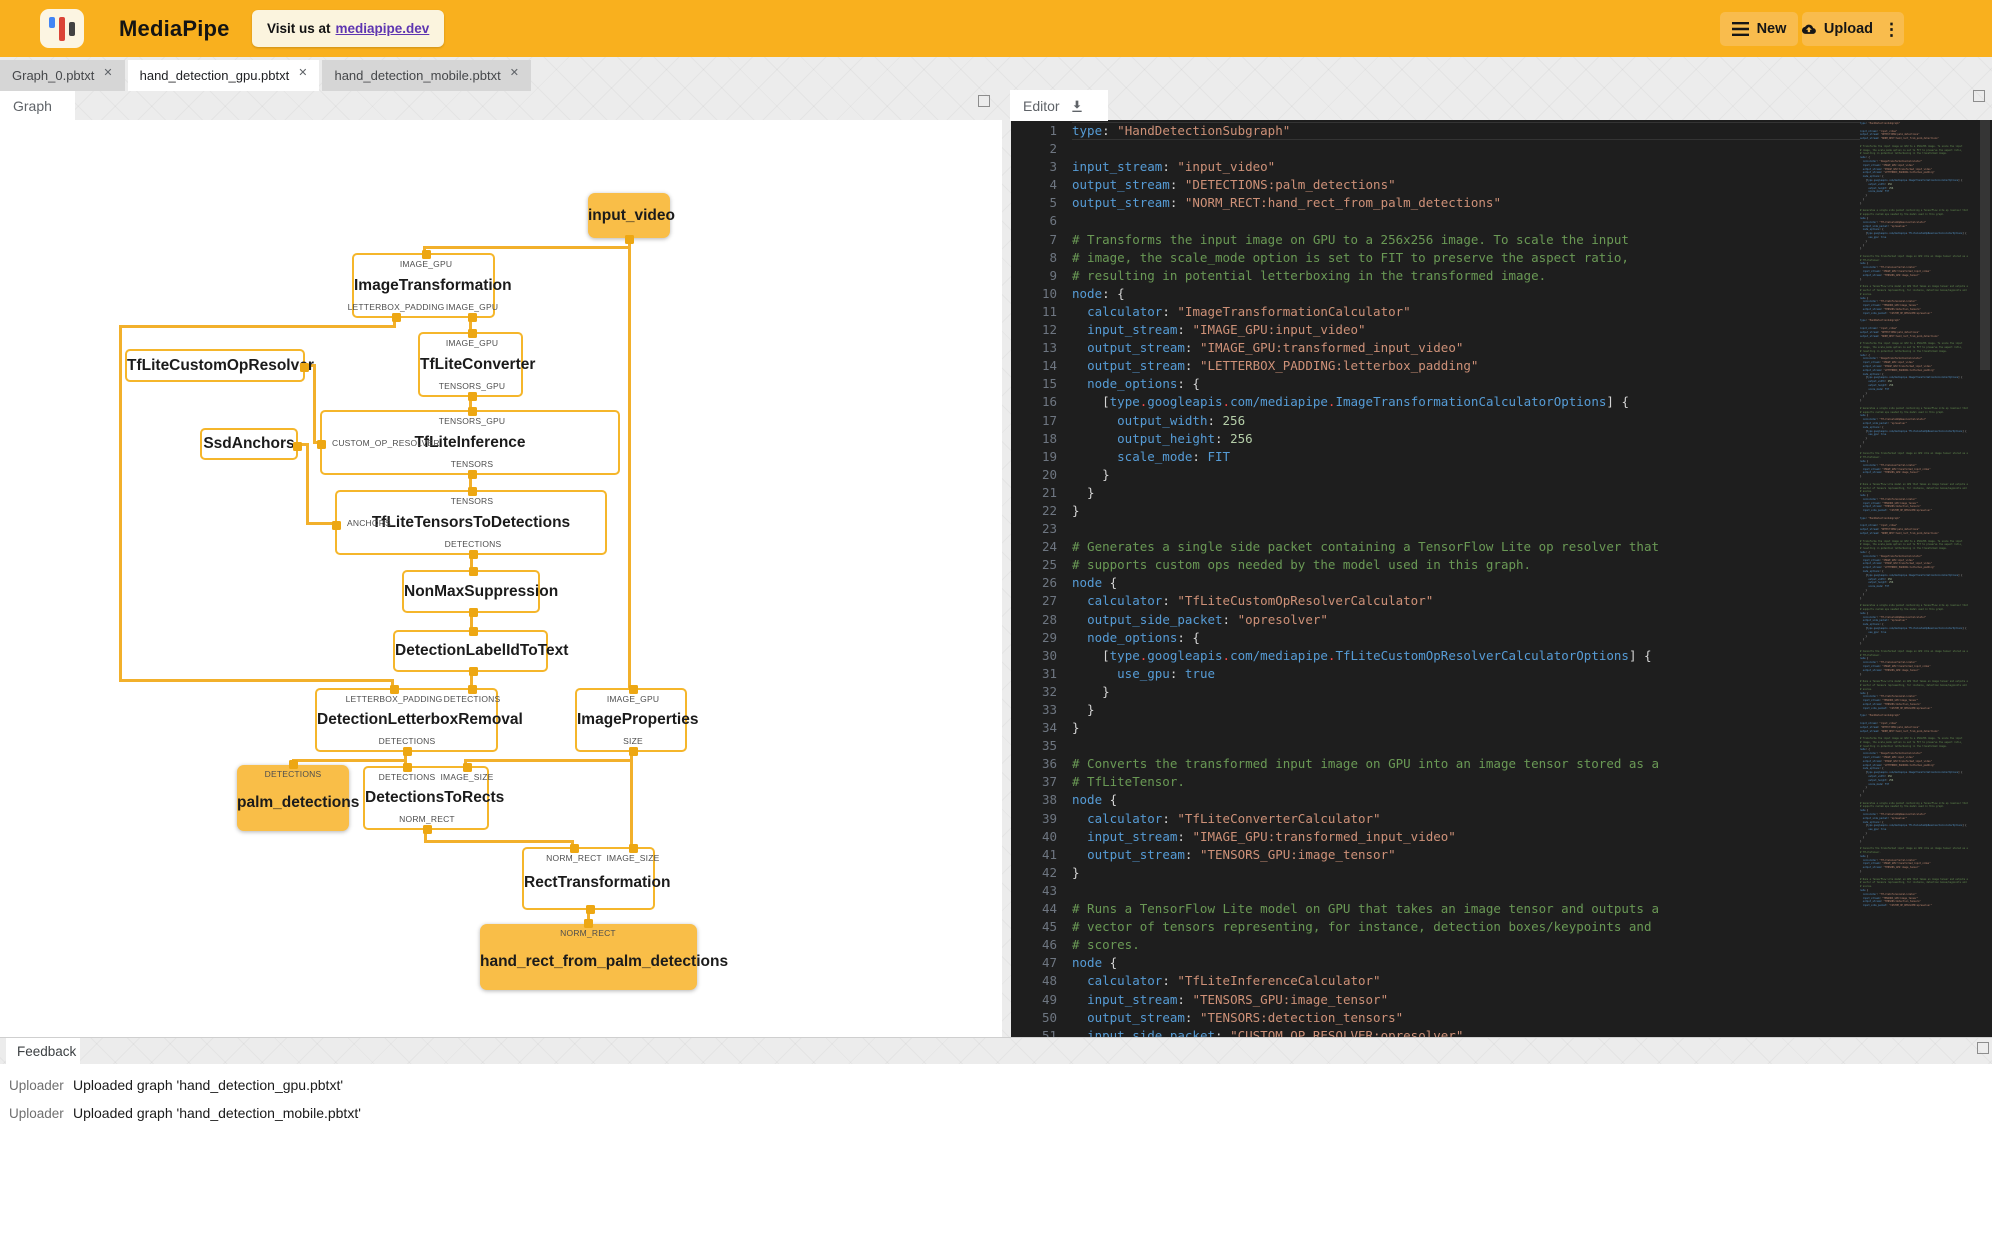  Describe the element at coordinates (1049, 456) in the screenshot. I see `line-number: 19` at that location.